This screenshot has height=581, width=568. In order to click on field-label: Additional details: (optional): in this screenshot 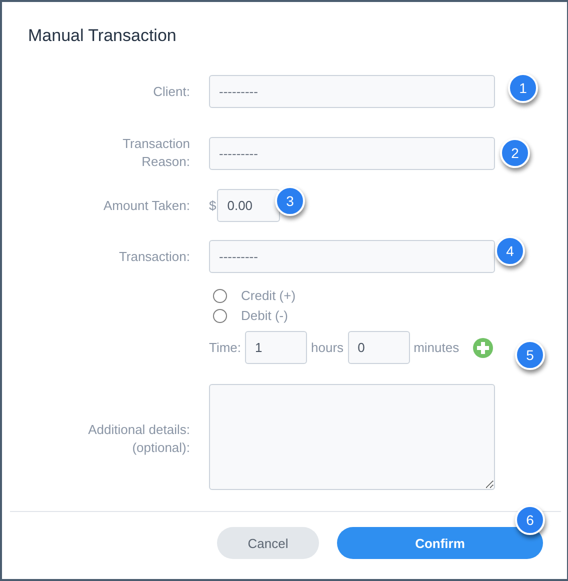, I will do `click(139, 438)`.